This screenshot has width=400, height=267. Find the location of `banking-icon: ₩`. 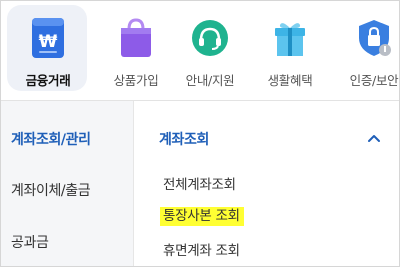

banking-icon: ₩ is located at coordinates (48, 38).